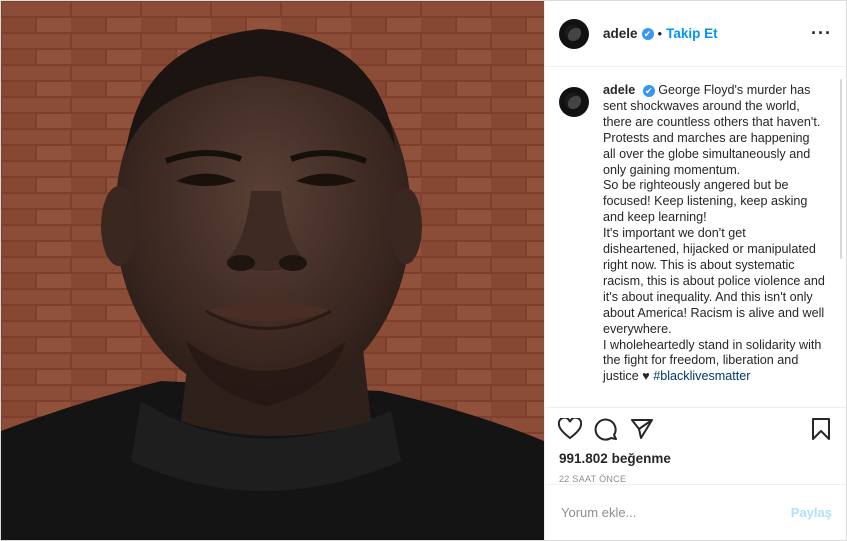 Image resolution: width=847 pixels, height=541 pixels. I want to click on caption-scrollbar, so click(841, 169).